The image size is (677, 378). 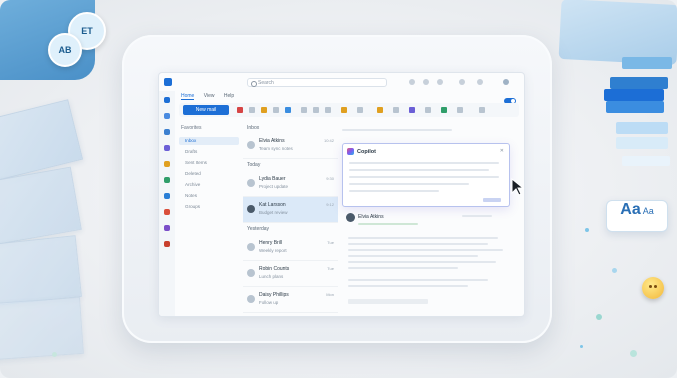 What do you see at coordinates (397, 130) in the screenshot?
I see `subject-line` at bounding box center [397, 130].